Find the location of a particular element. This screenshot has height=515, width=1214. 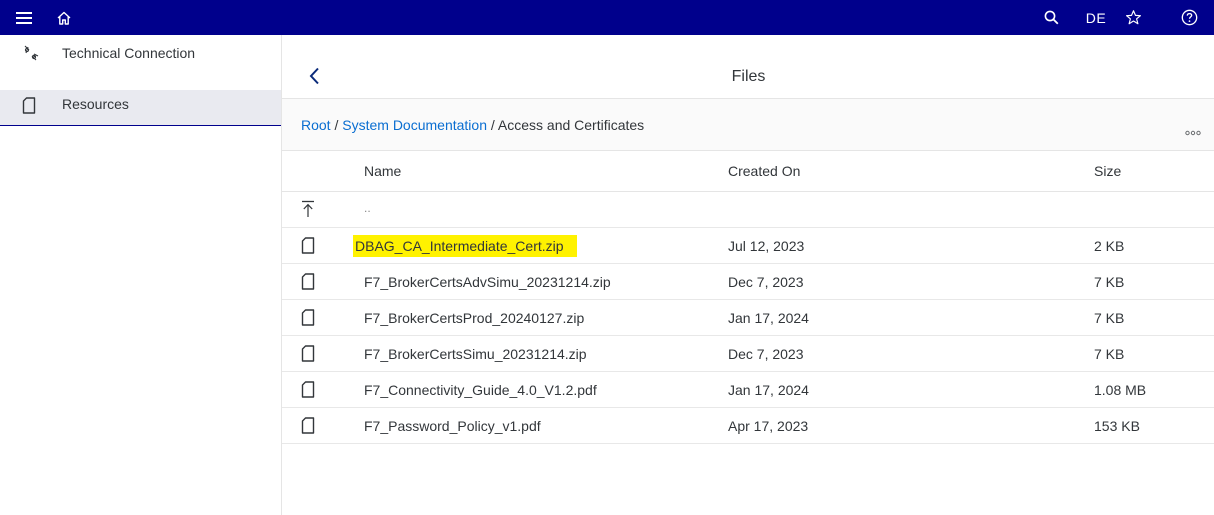

file-created-on: Apr 17, 2023 is located at coordinates (768, 426).